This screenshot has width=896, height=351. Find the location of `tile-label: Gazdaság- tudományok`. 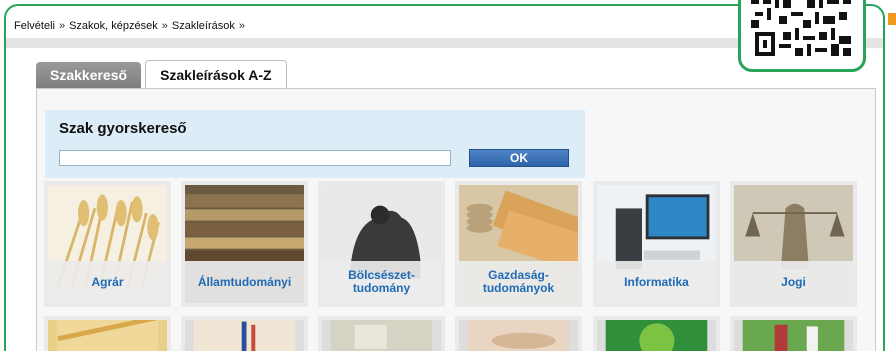

tile-label: Gazdaság- tudományok is located at coordinates (518, 282).